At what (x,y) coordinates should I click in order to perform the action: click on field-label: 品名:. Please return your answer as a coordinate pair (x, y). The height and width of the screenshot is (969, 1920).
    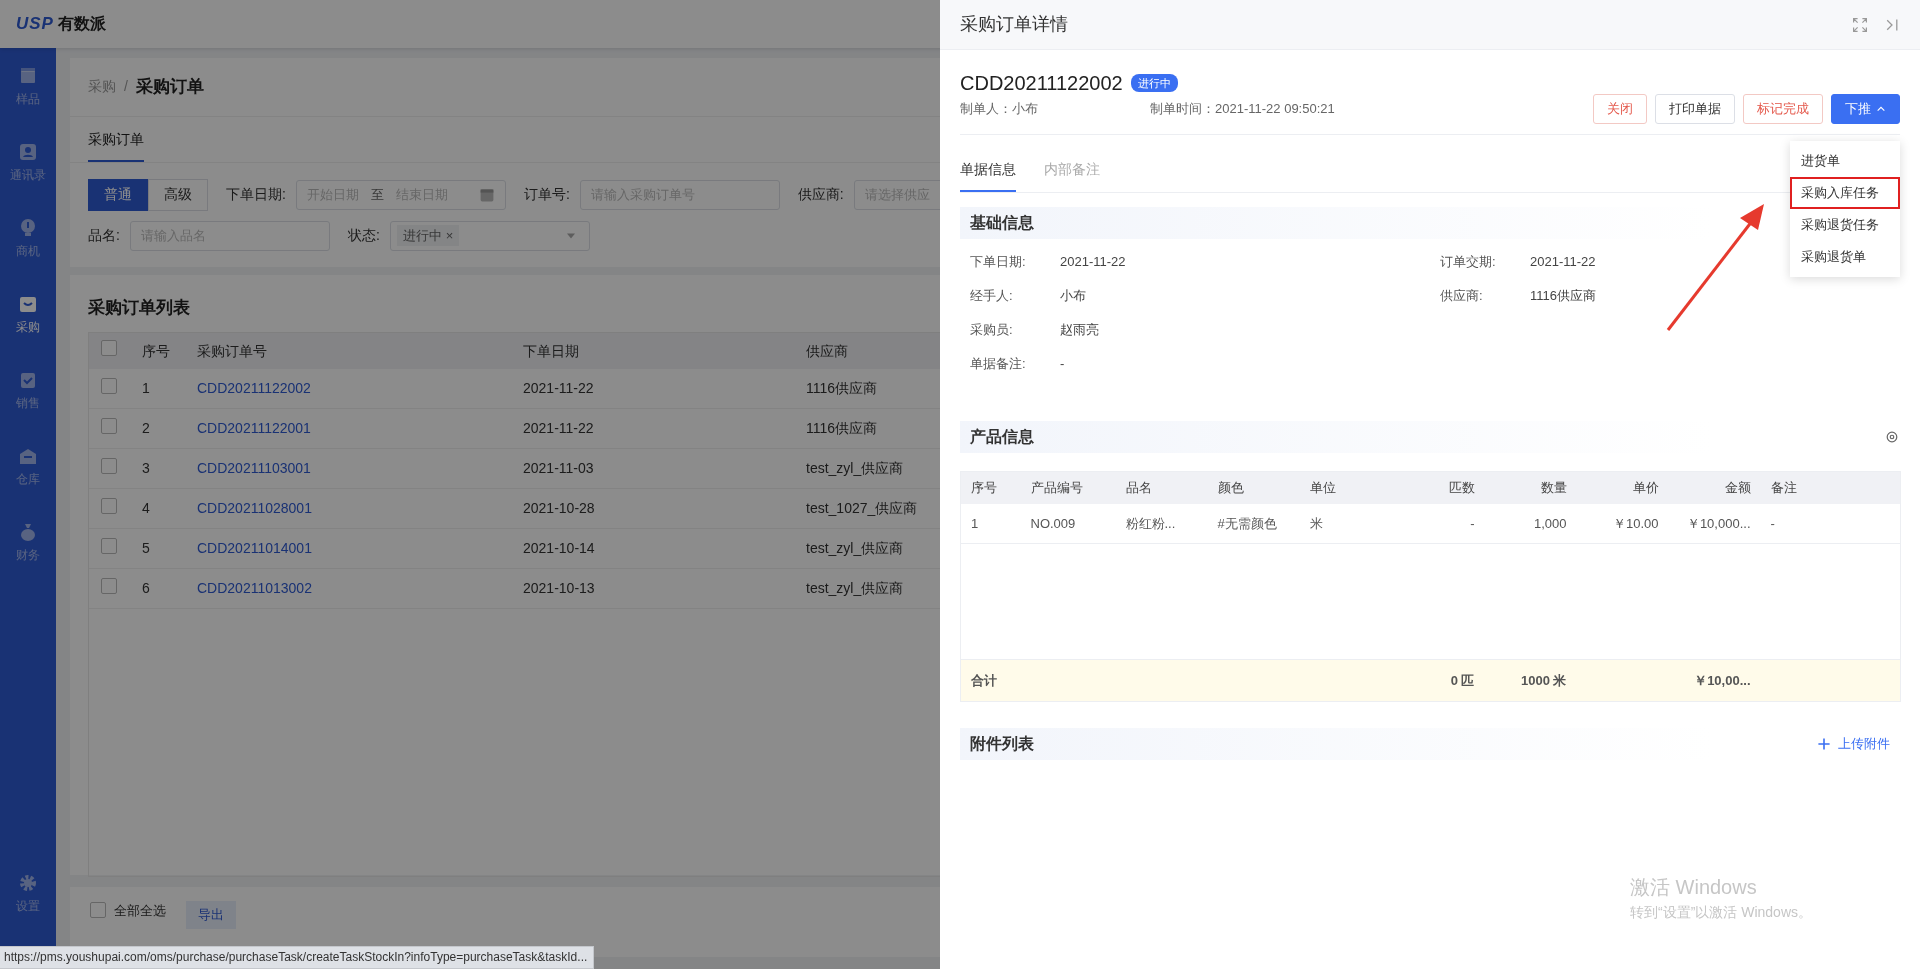
    Looking at the image, I should click on (104, 235).